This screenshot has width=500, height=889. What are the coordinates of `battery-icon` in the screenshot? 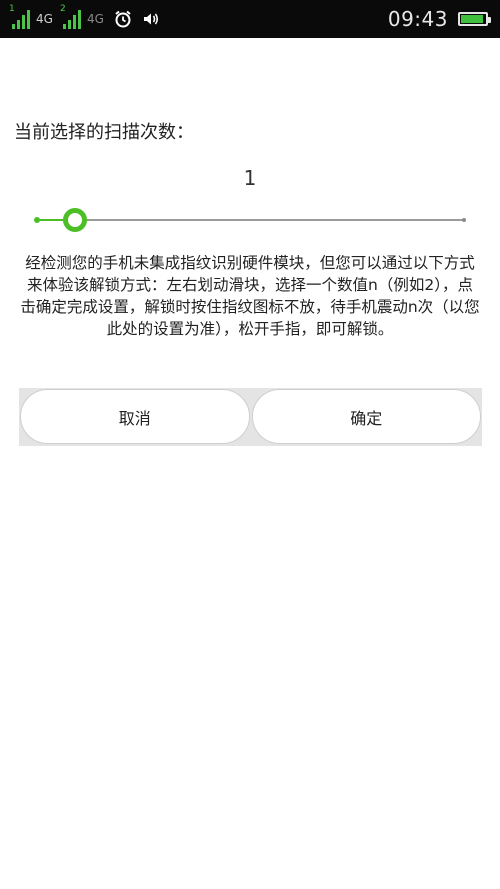 It's located at (474, 19).